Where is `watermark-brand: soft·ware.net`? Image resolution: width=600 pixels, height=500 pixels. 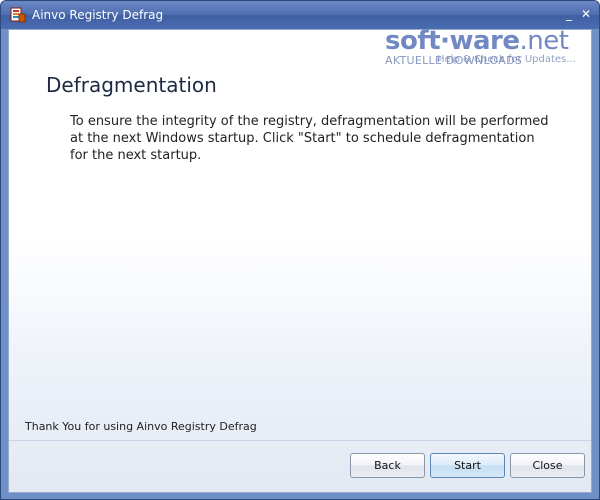
watermark-brand: soft·ware.net is located at coordinates (477, 41).